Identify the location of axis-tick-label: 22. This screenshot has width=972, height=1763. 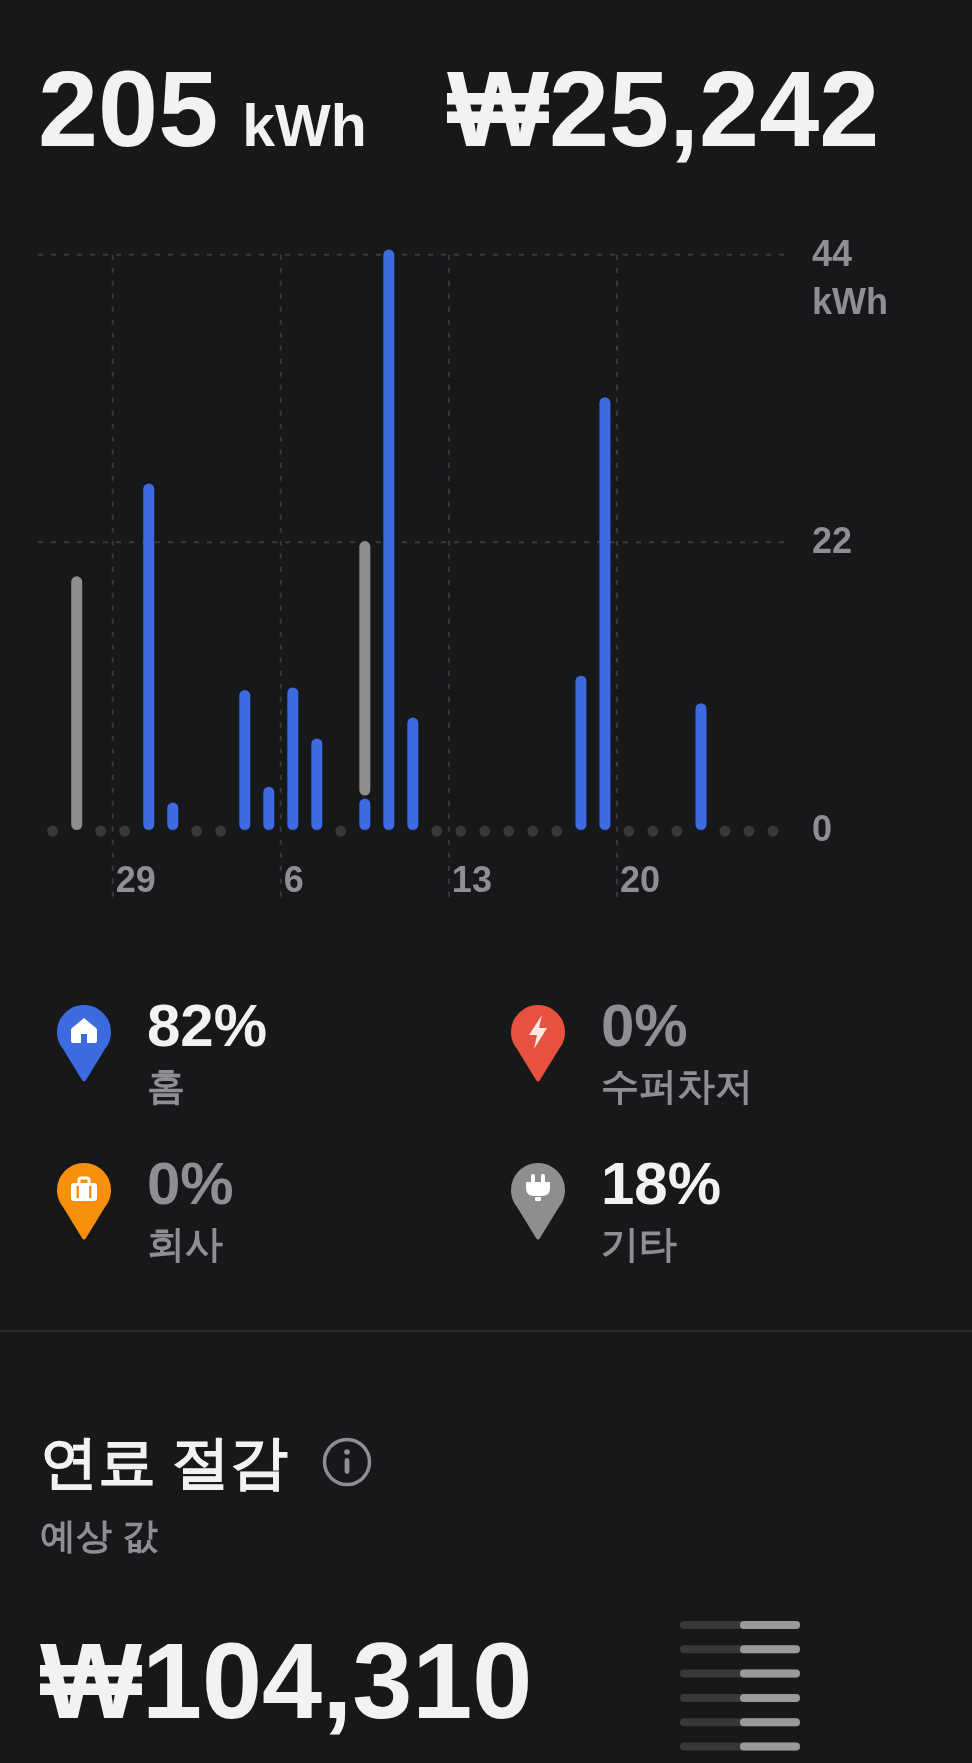
(832, 541).